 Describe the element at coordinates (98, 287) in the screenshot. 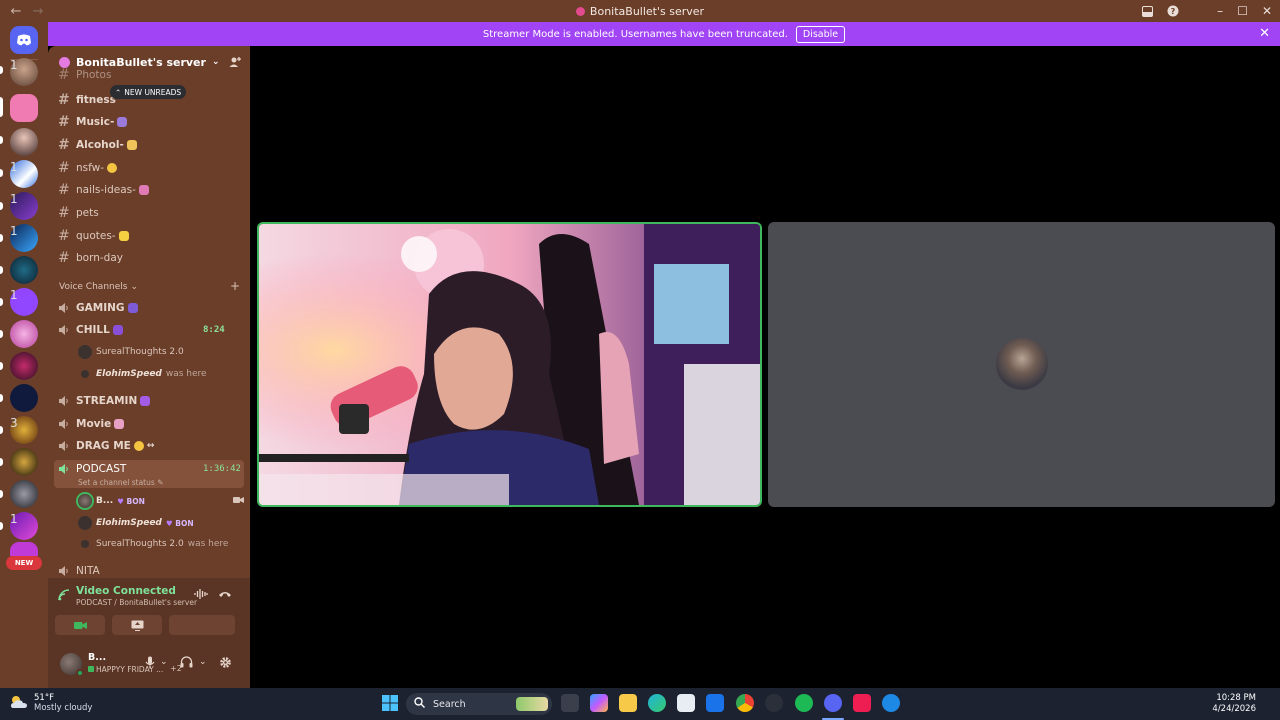

I see `voice-channels-header: Voice Channels ⌄` at that location.